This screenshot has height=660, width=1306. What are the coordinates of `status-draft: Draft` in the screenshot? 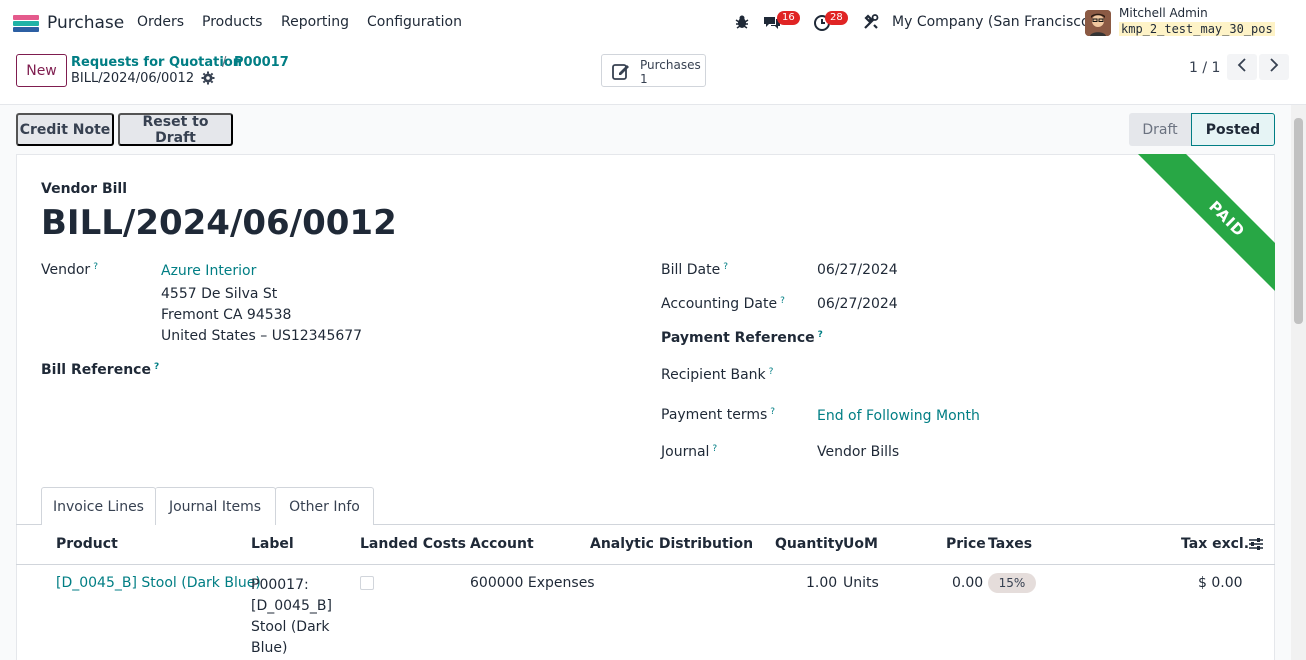 It's located at (1160, 129).